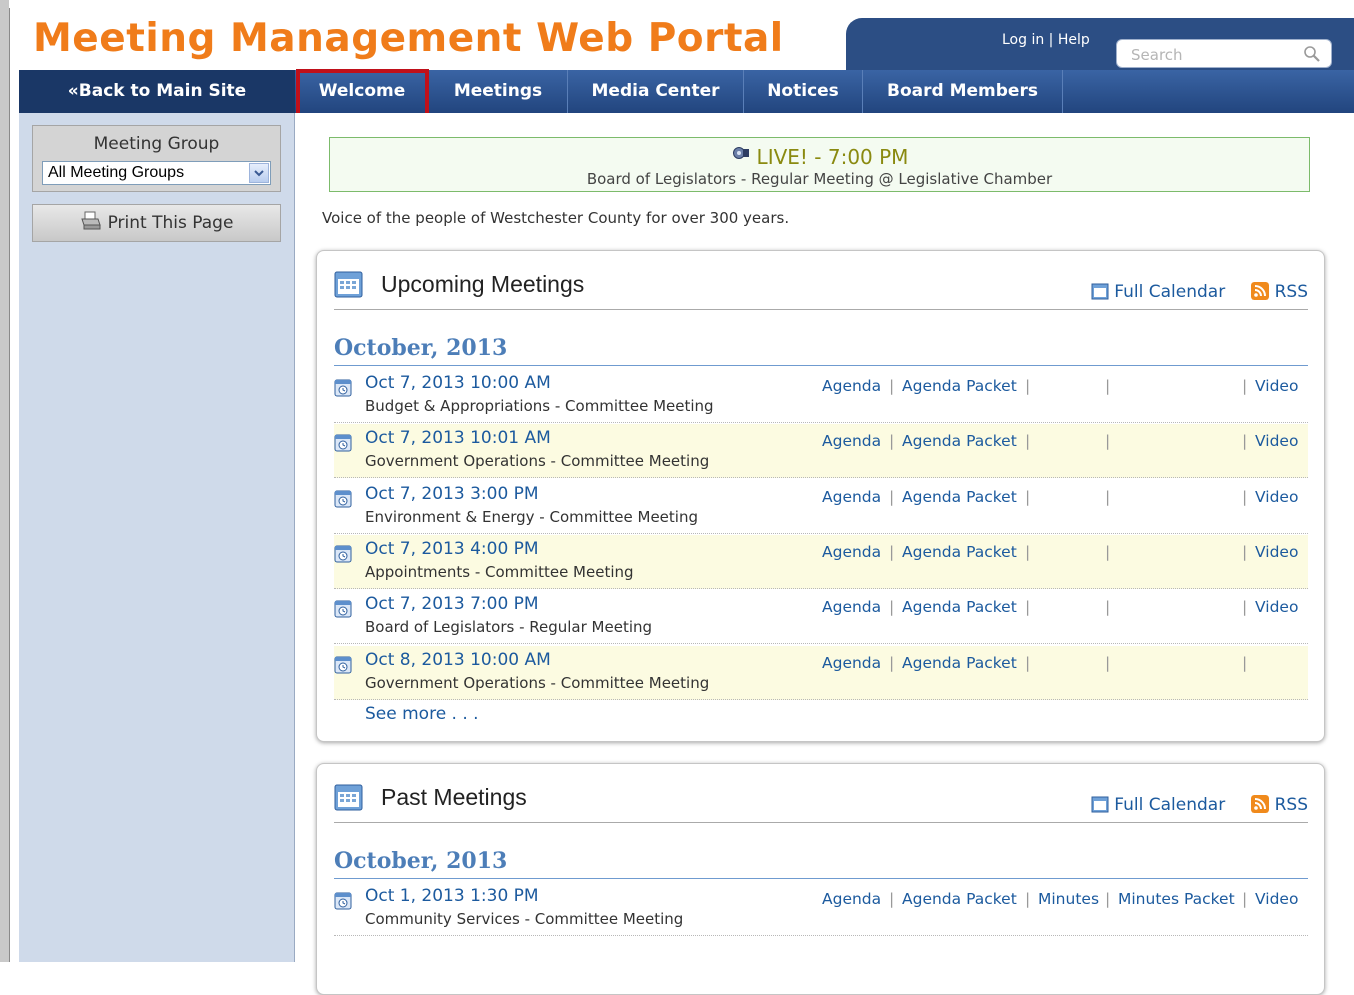 The image size is (1354, 995). I want to click on window-frame-left, so click(5, 481).